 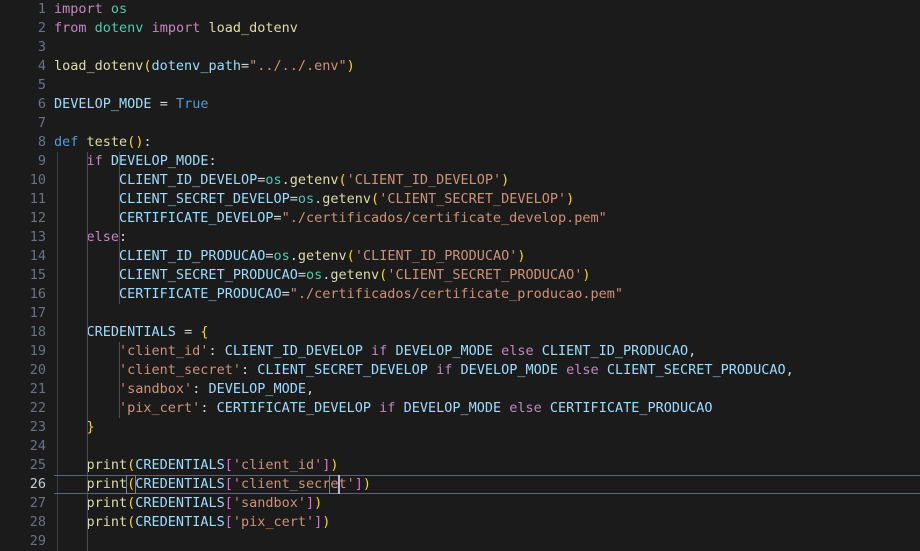 What do you see at coordinates (213, 484) in the screenshot?
I see `code-line: print(CREDENTIALS['client_secret'])` at bounding box center [213, 484].